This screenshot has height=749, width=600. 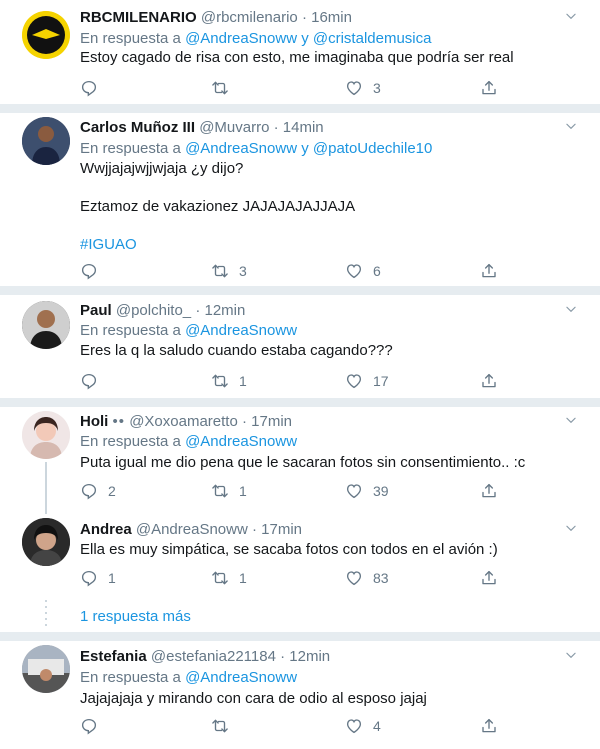 What do you see at coordinates (192, 529) in the screenshot?
I see `author-handle: @AndreaSnoww` at bounding box center [192, 529].